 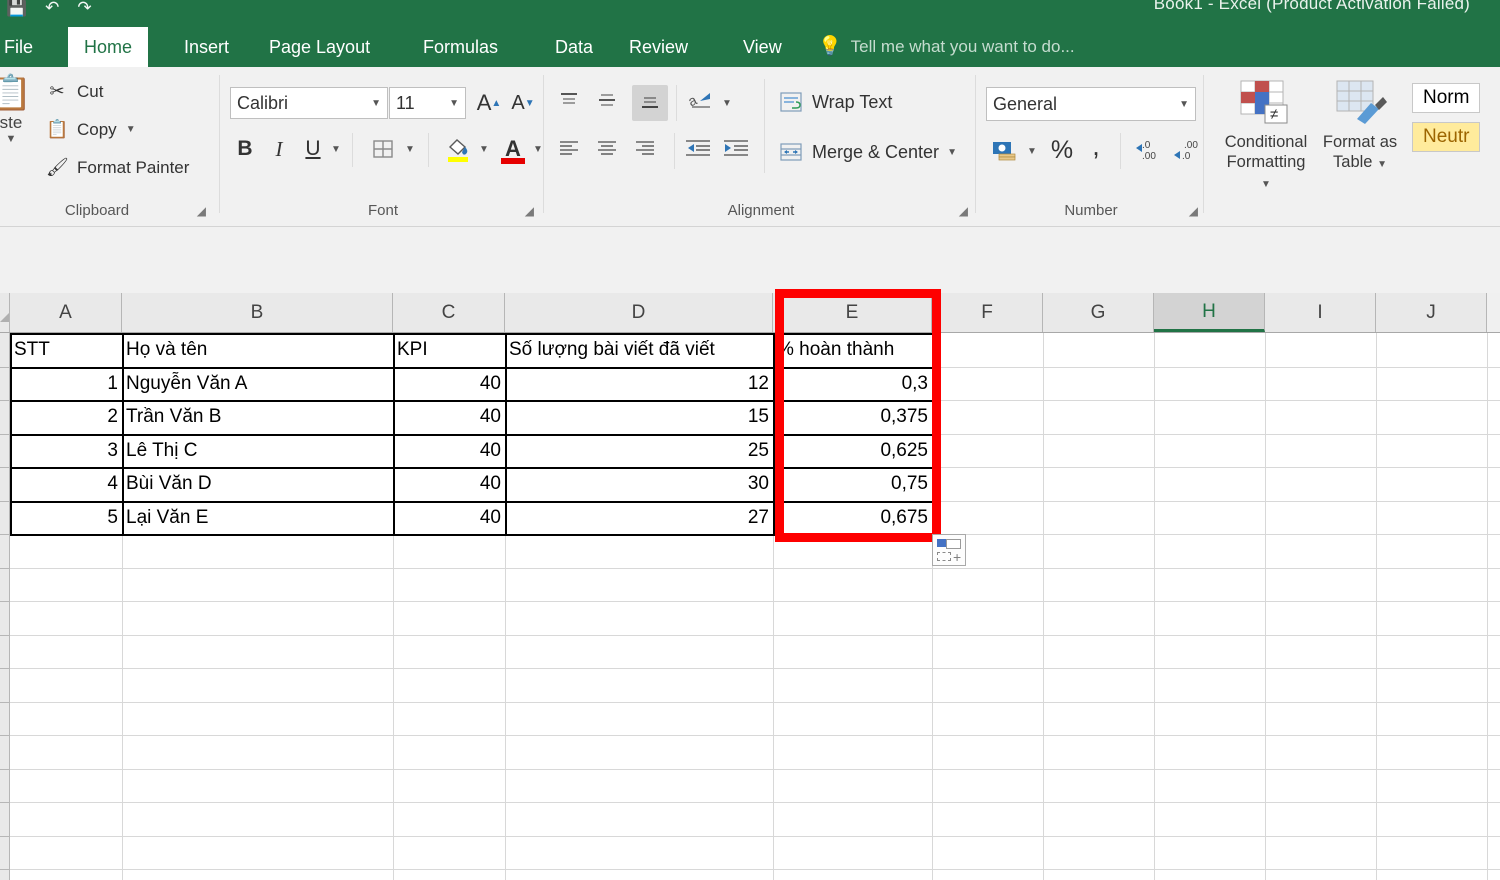 What do you see at coordinates (523, 103) in the screenshot?
I see `decrease-font-size-button: A ▼` at bounding box center [523, 103].